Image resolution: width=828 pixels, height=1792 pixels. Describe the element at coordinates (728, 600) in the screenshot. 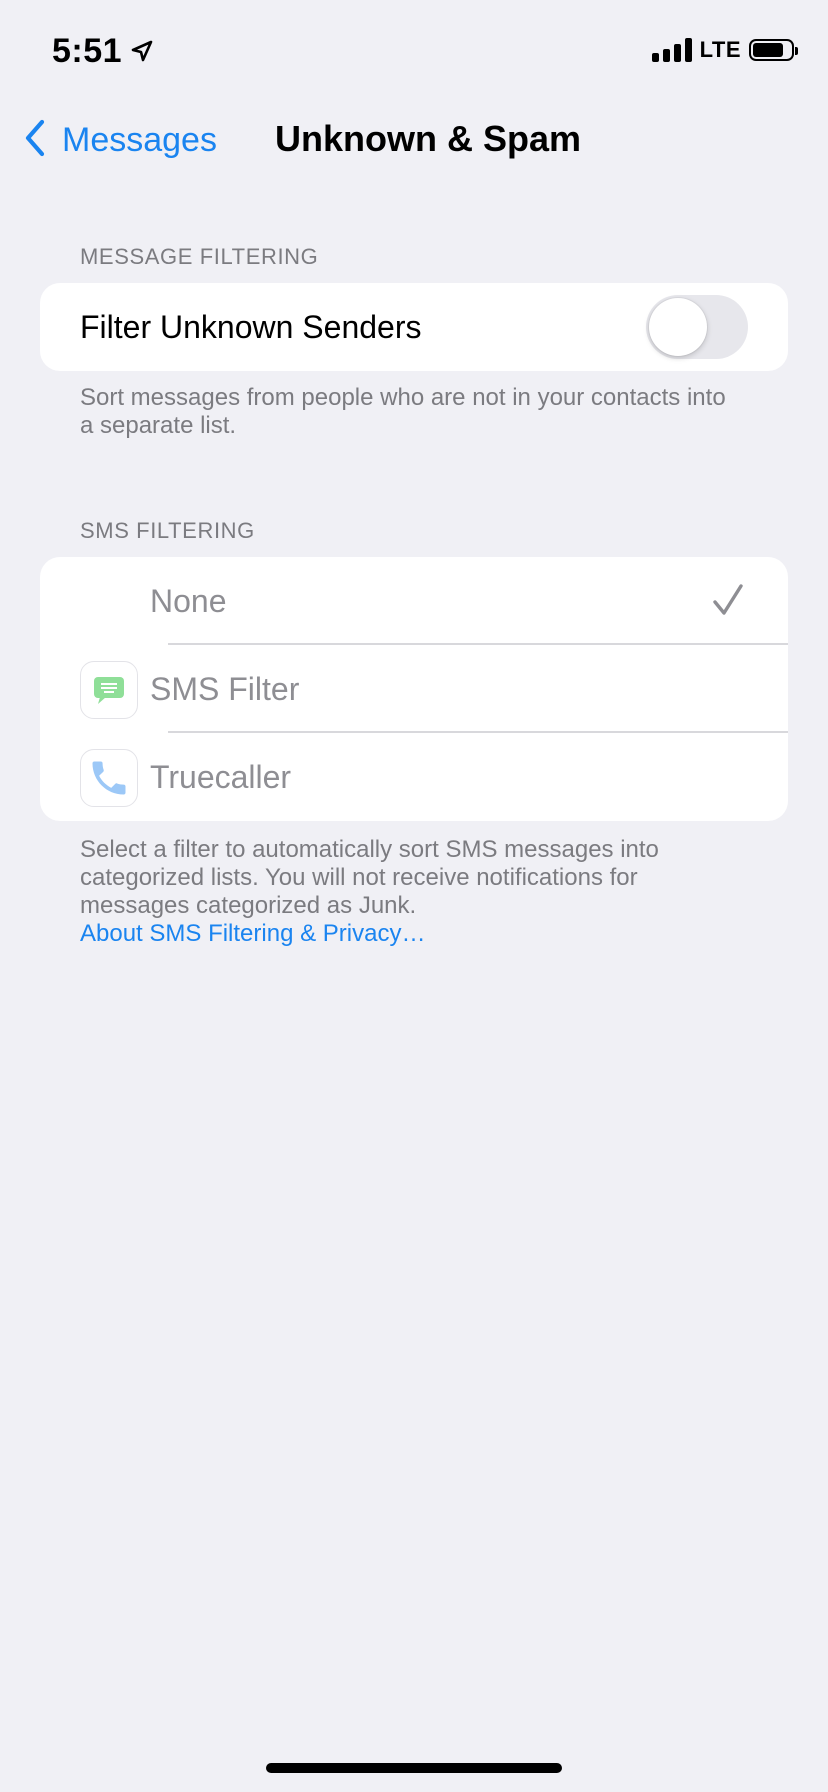

I see `checkmark-icon` at that location.